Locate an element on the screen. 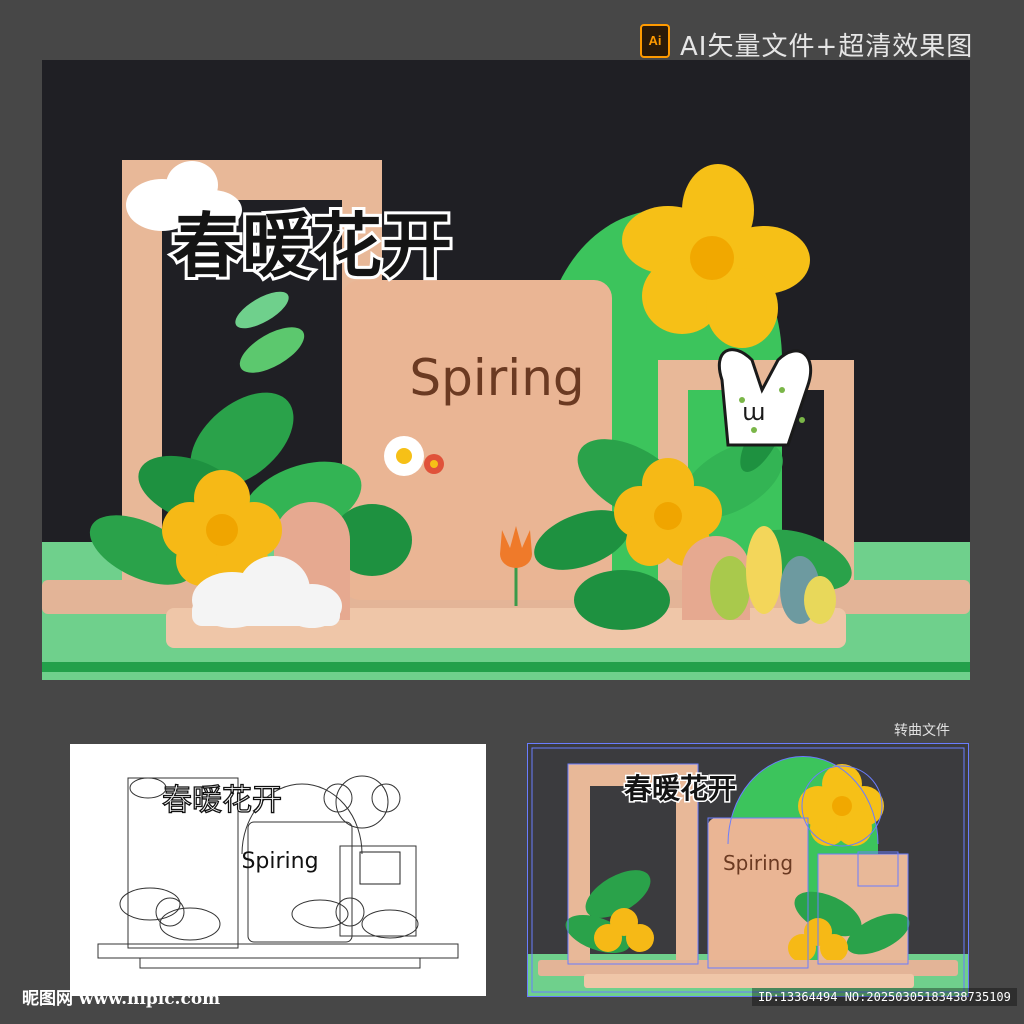 The image size is (1024, 1024). floor-stripe is located at coordinates (506, 667).